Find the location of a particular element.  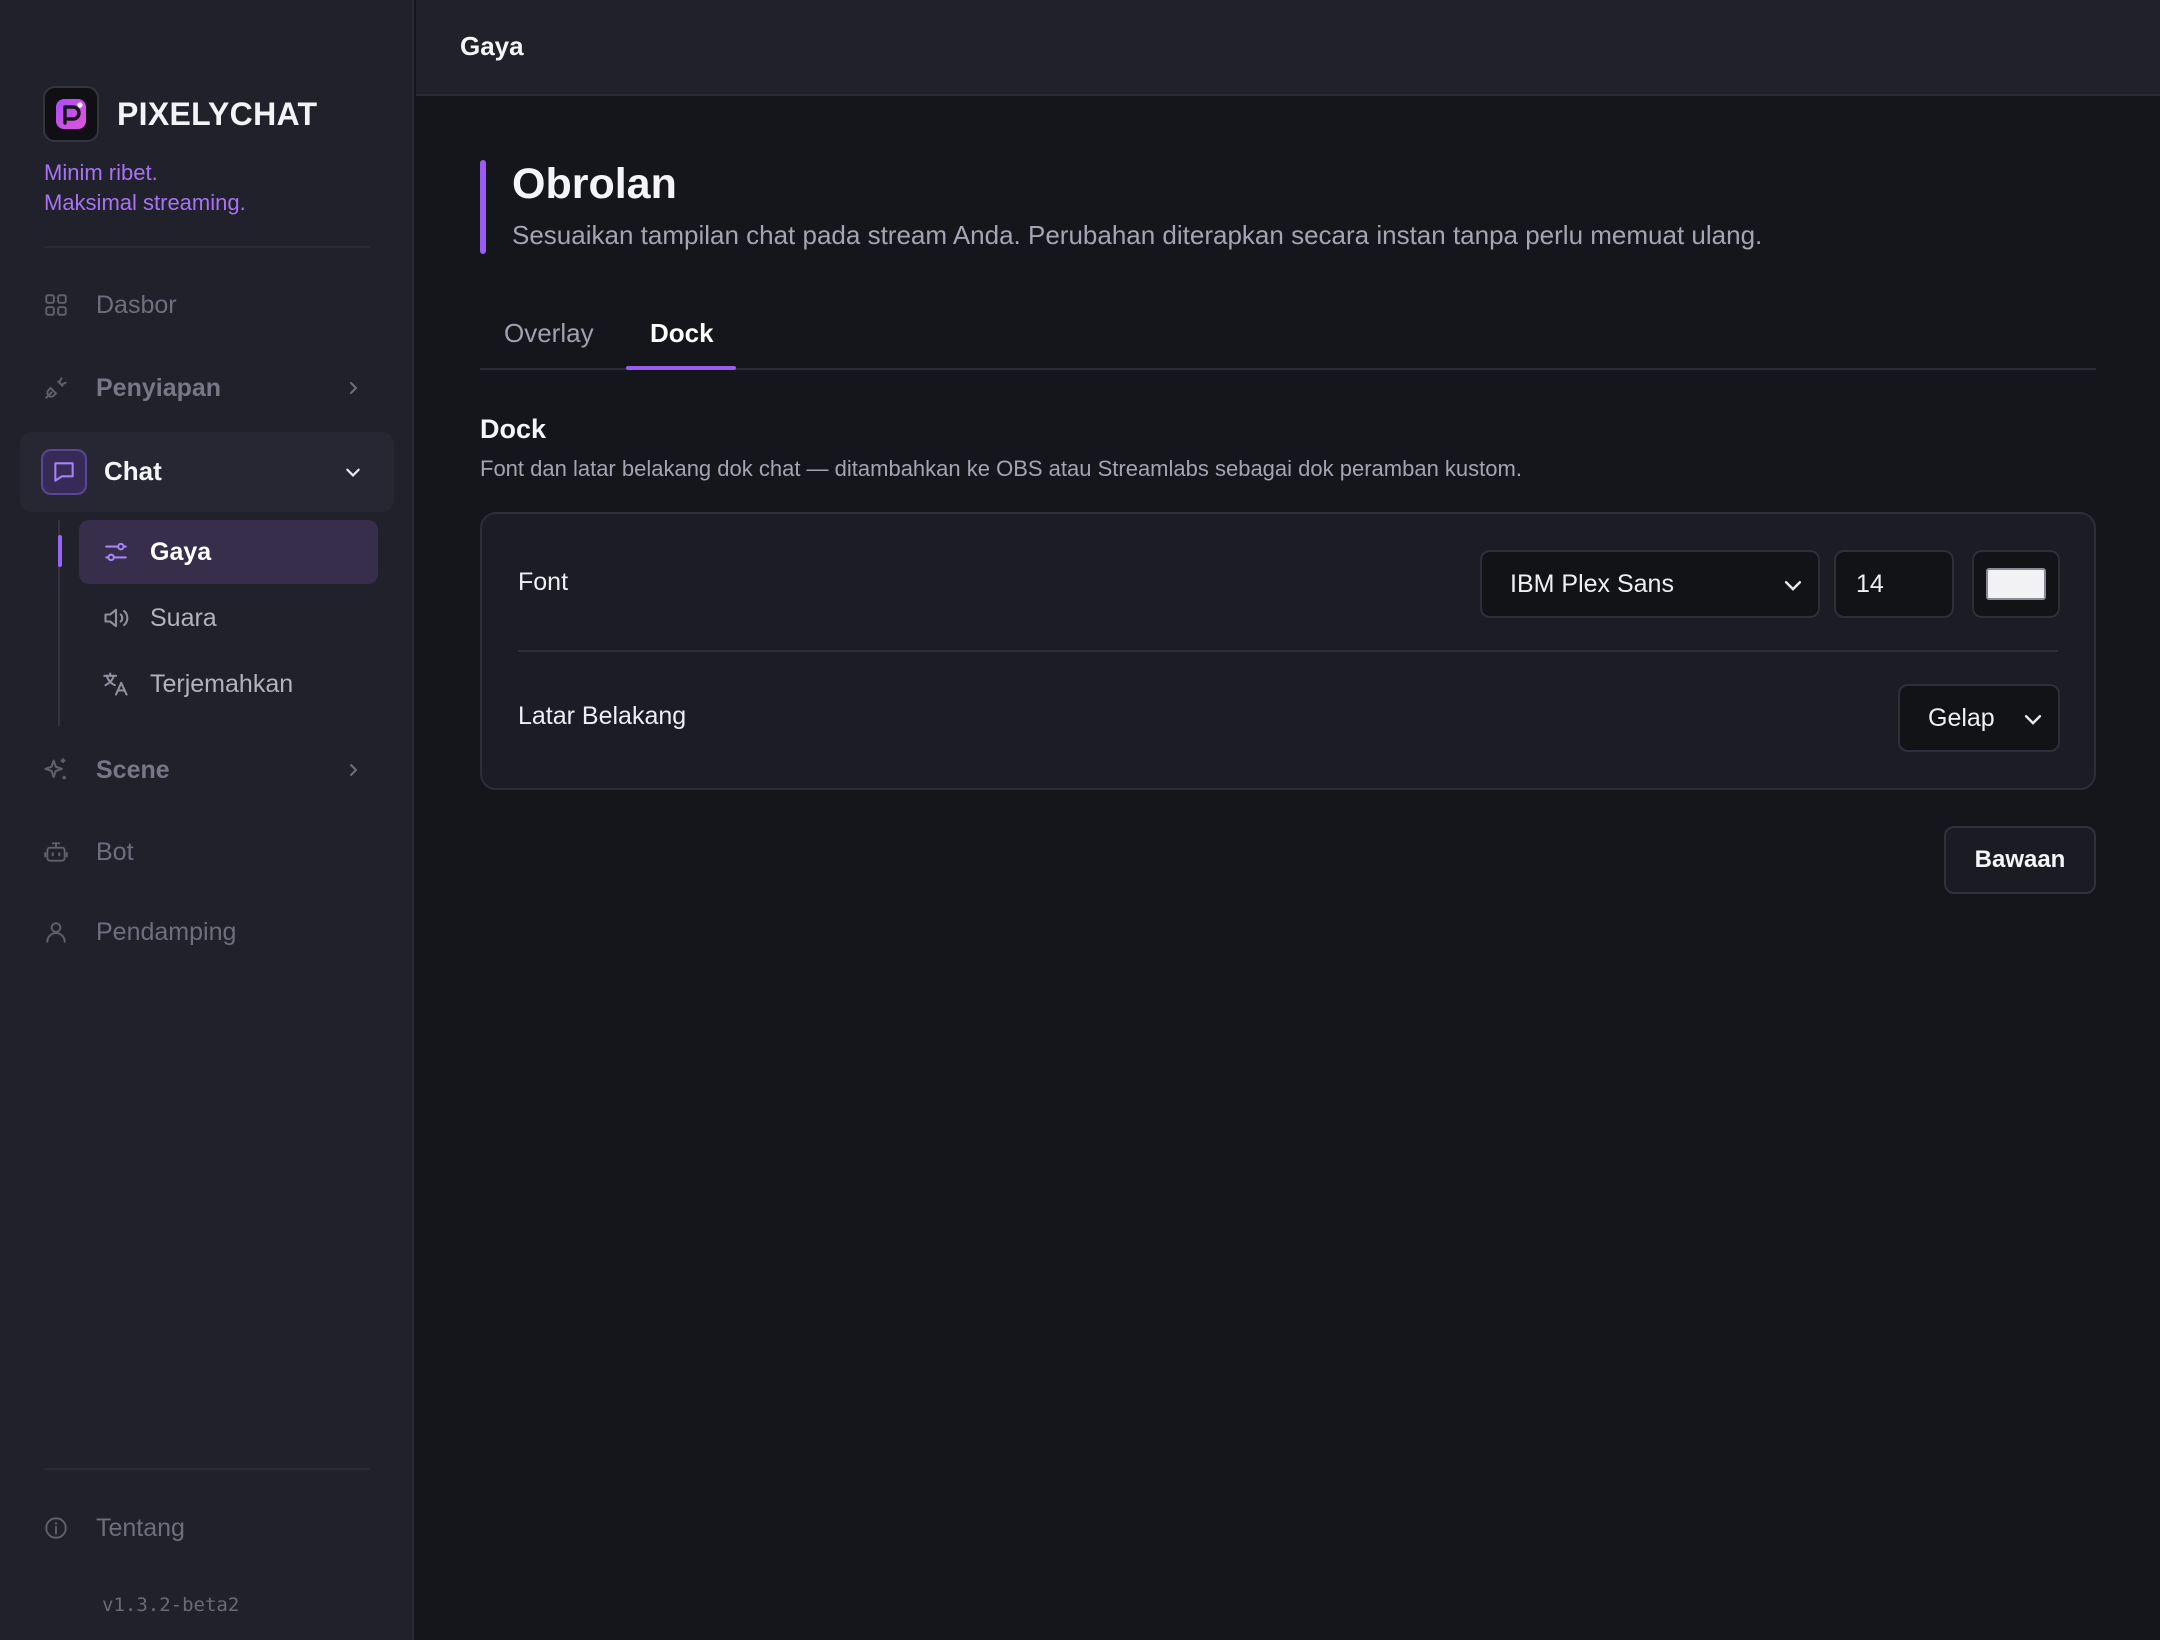

sidebar-item-tentang: Tentang is located at coordinates (114, 1528).